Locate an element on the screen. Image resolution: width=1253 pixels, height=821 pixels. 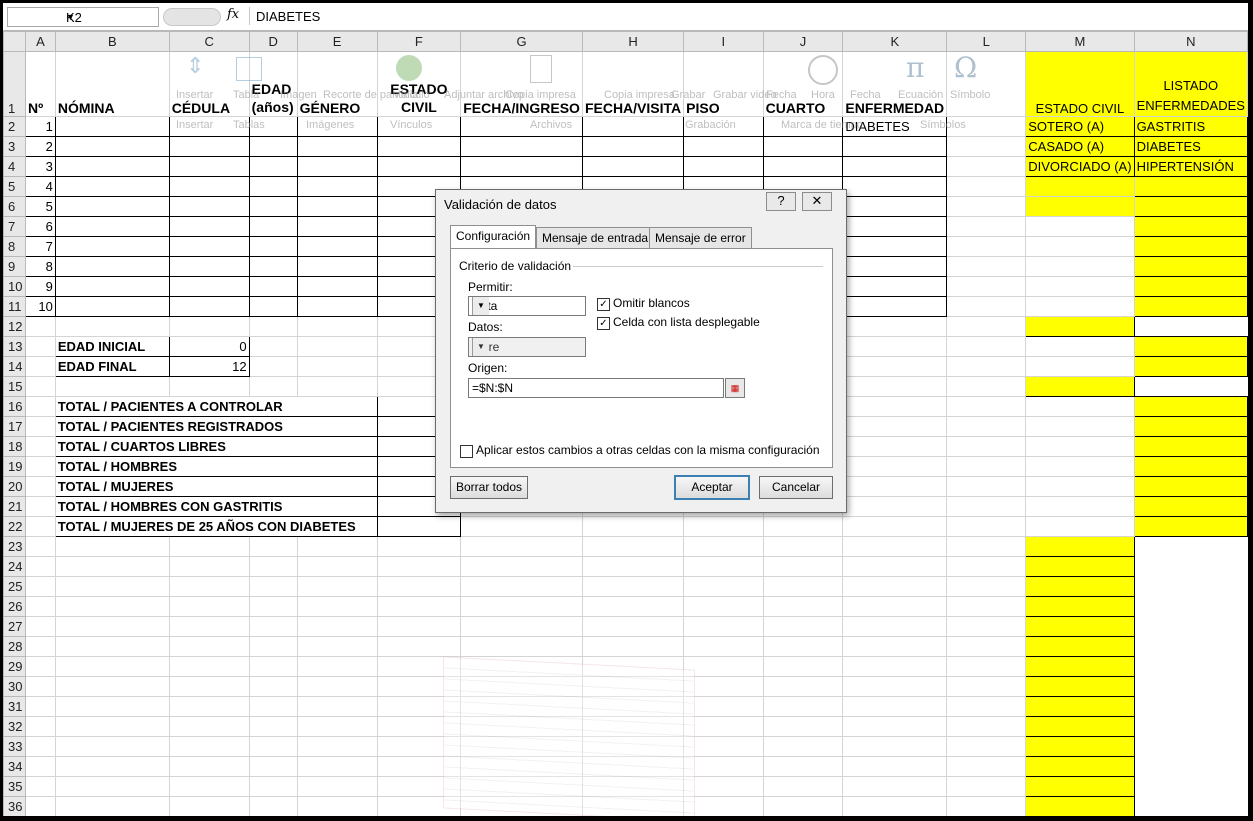
edad-final-label: EDAD FINAL is located at coordinates (112, 366).